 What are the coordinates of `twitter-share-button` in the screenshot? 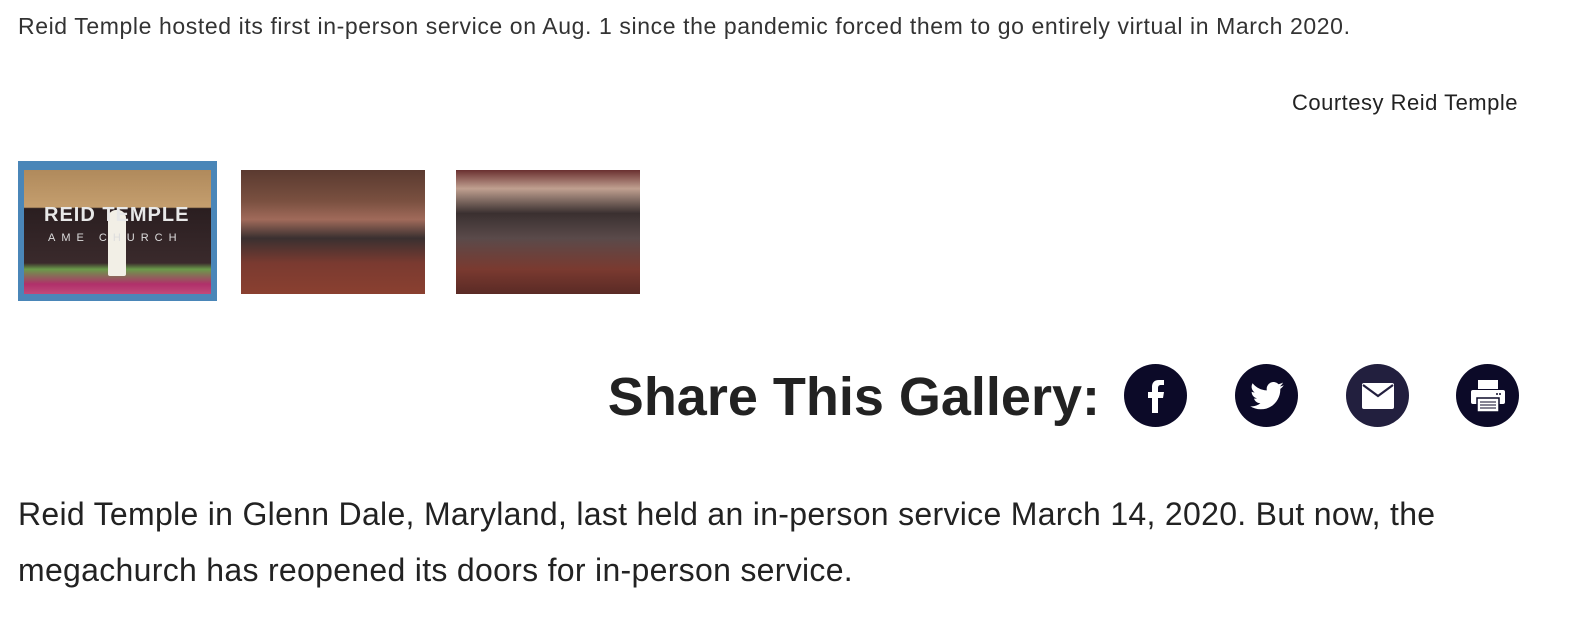 It's located at (1266, 395).